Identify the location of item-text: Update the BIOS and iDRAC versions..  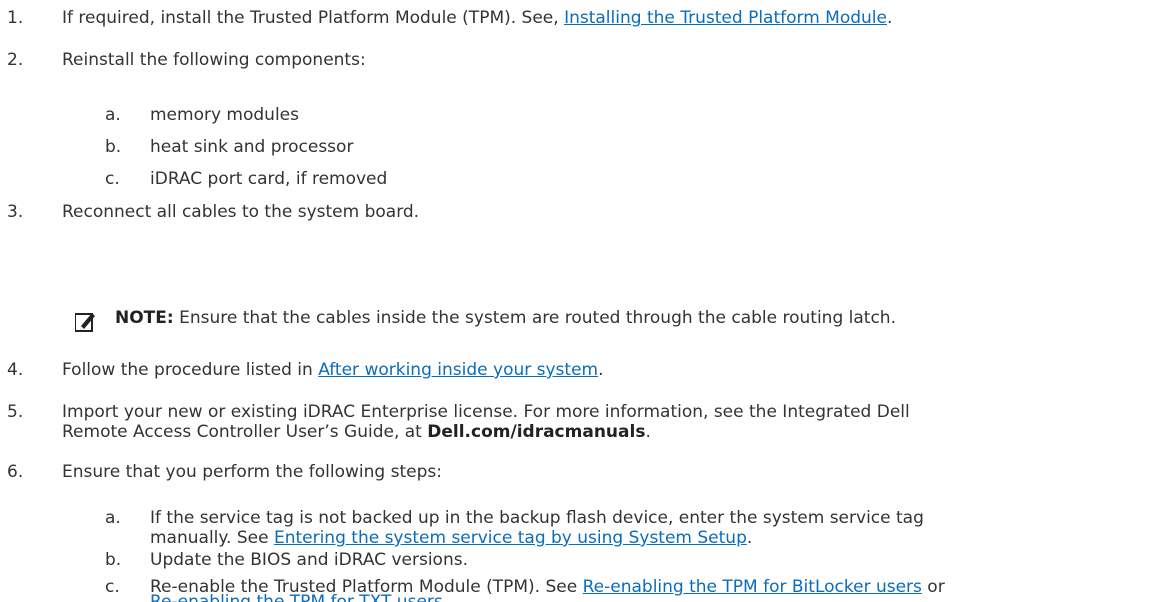
(309, 560).